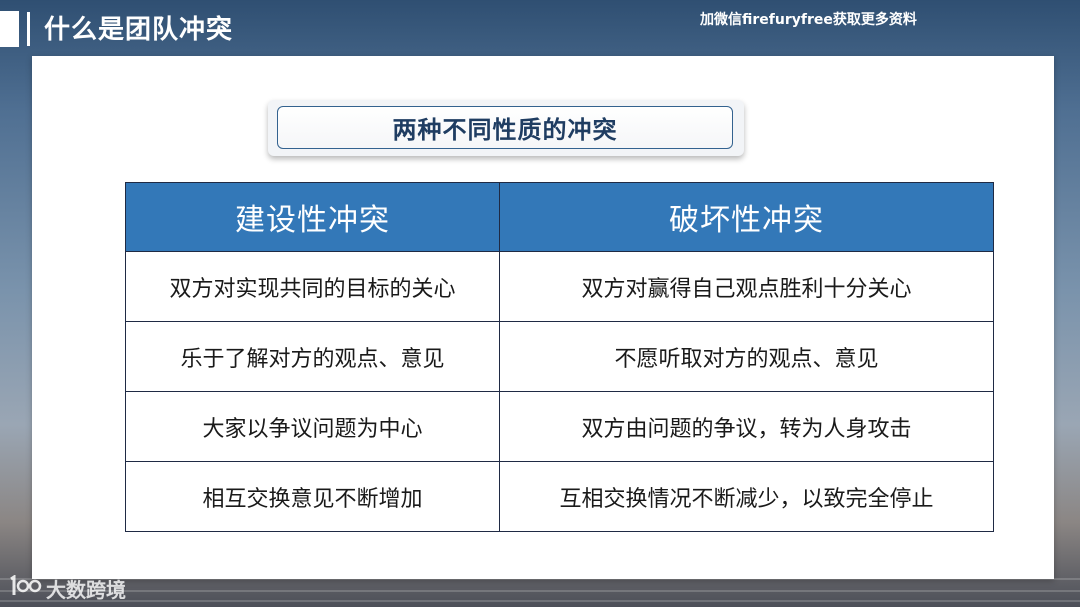  Describe the element at coordinates (746, 426) in the screenshot. I see `table-cell: 双方由问题的争议，转为人身攻击` at that location.